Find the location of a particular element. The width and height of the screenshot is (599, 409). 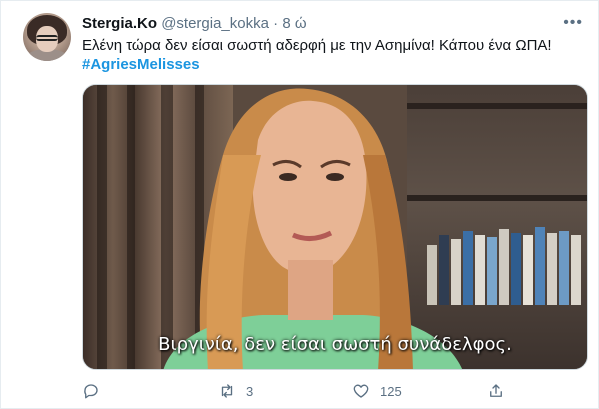

more-icon: ••• is located at coordinates (573, 23).